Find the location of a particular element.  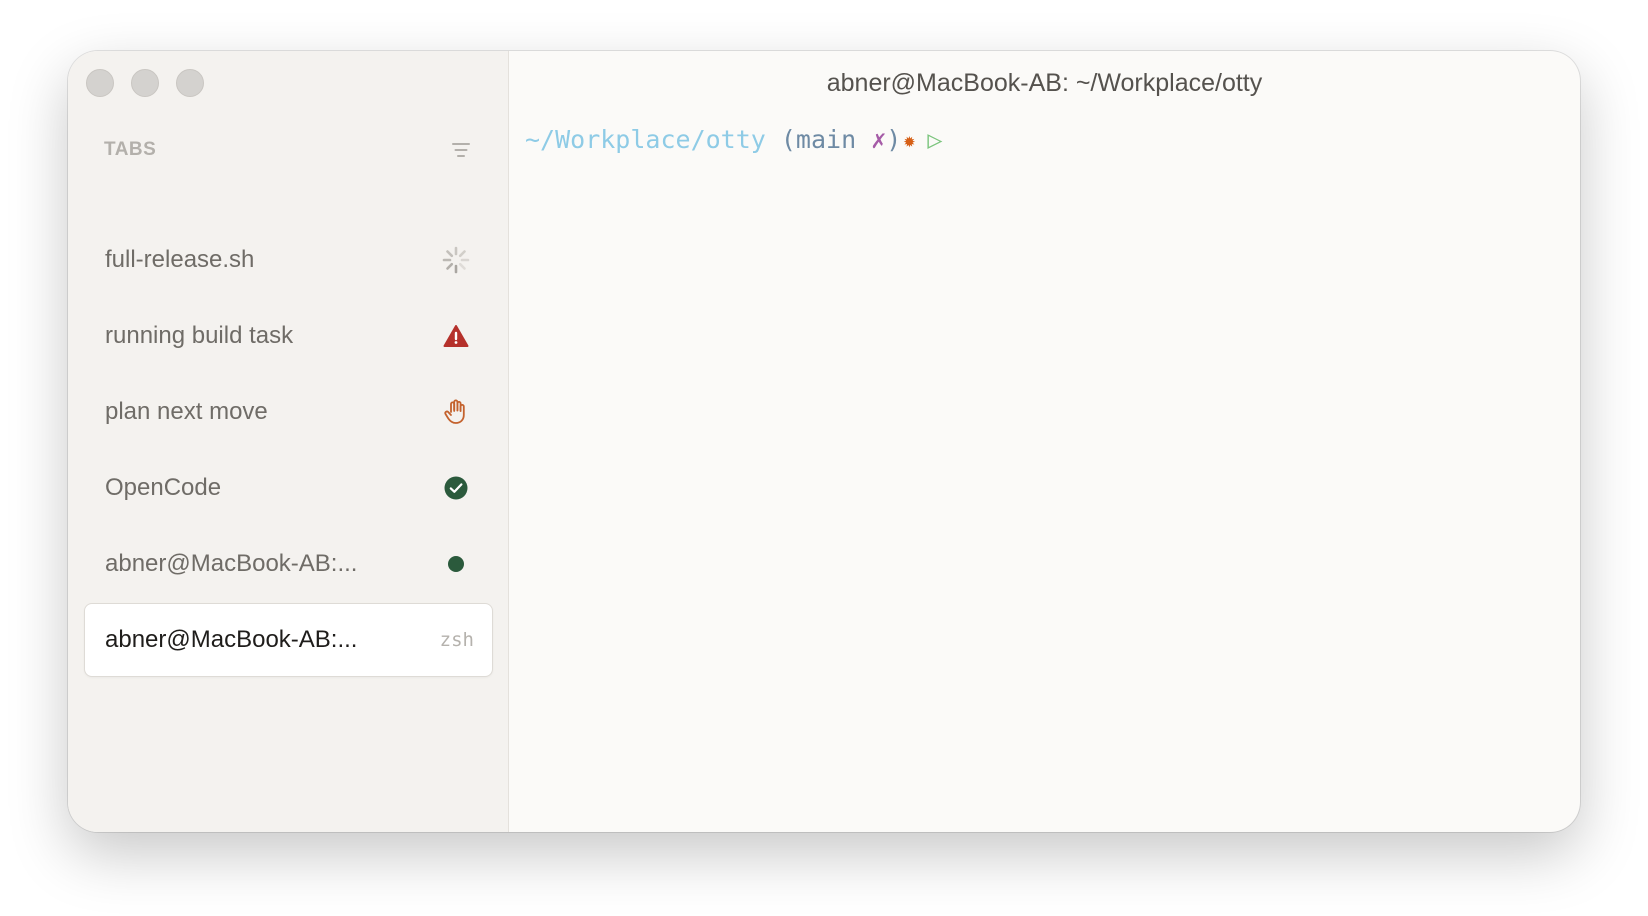

tab-label: full-release.sh is located at coordinates (180, 259).